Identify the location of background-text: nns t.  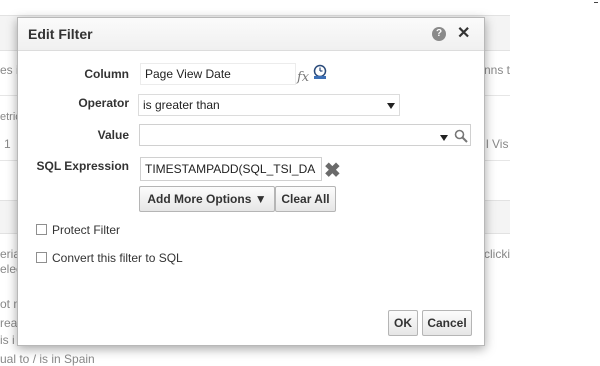
(497, 70).